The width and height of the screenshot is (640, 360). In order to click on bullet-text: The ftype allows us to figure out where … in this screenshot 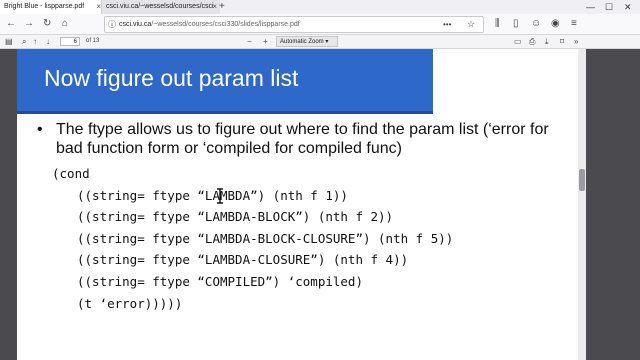, I will do `click(302, 139)`.